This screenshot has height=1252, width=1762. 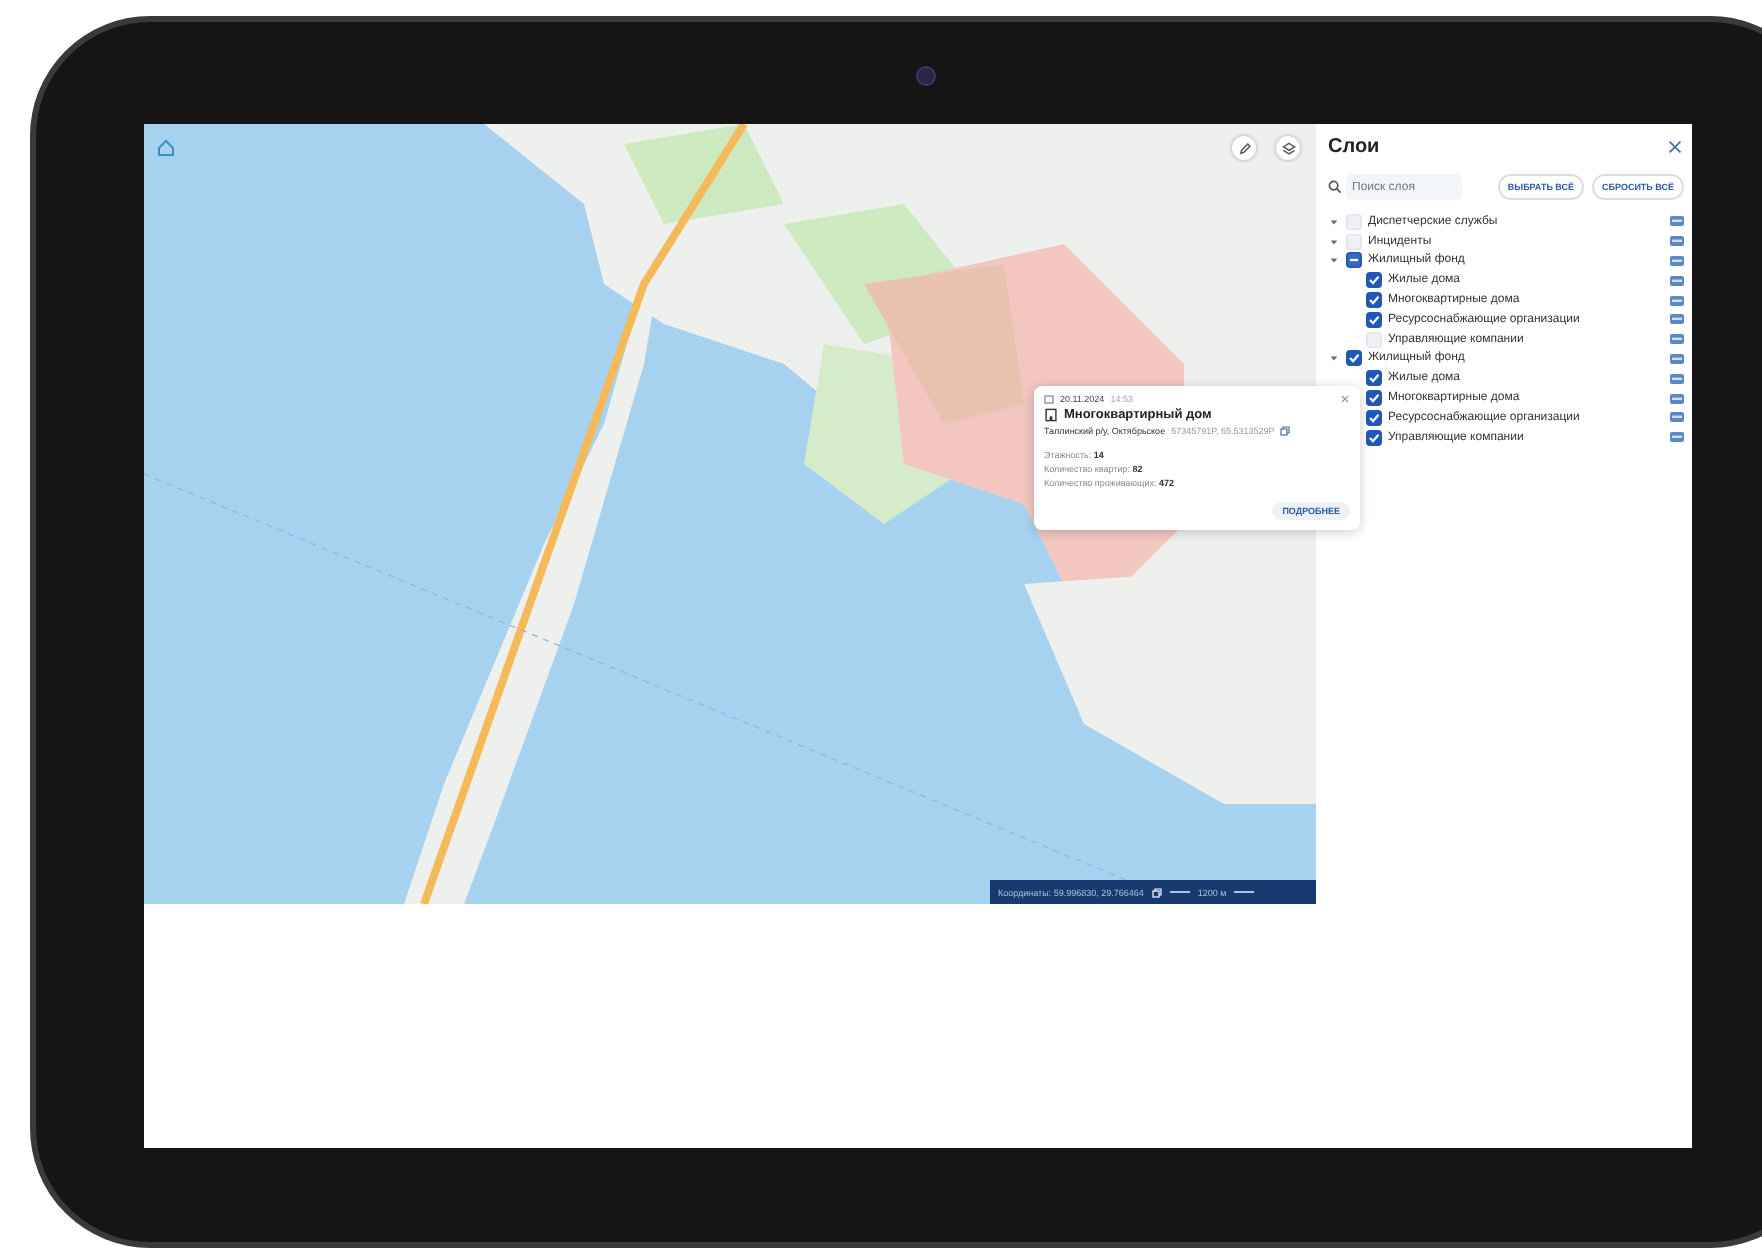 What do you see at coordinates (166, 148) in the screenshot?
I see `home-icon` at bounding box center [166, 148].